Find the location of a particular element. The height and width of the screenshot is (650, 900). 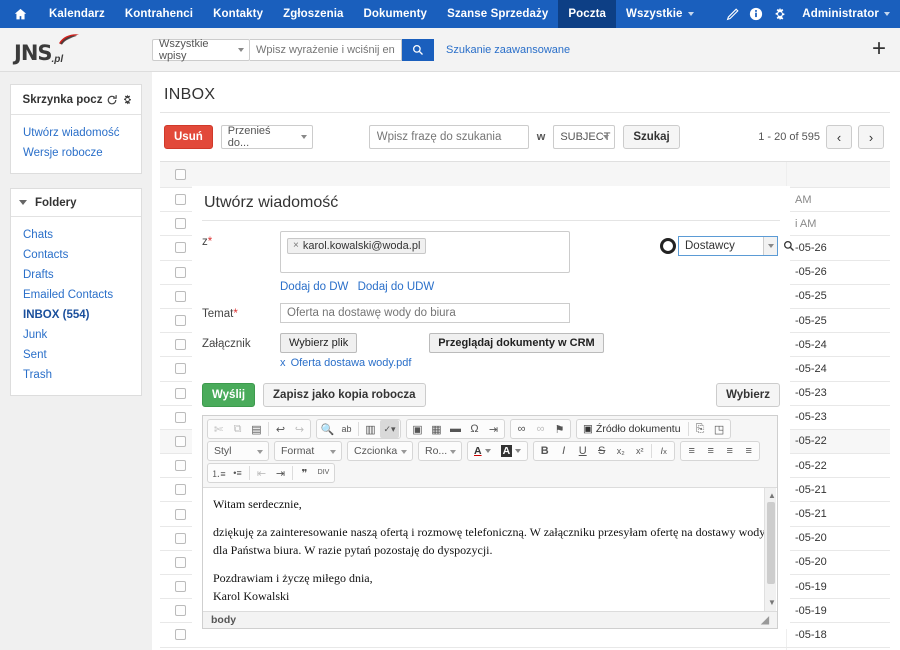

resize-grip-icon: ◢ is located at coordinates (765, 620).